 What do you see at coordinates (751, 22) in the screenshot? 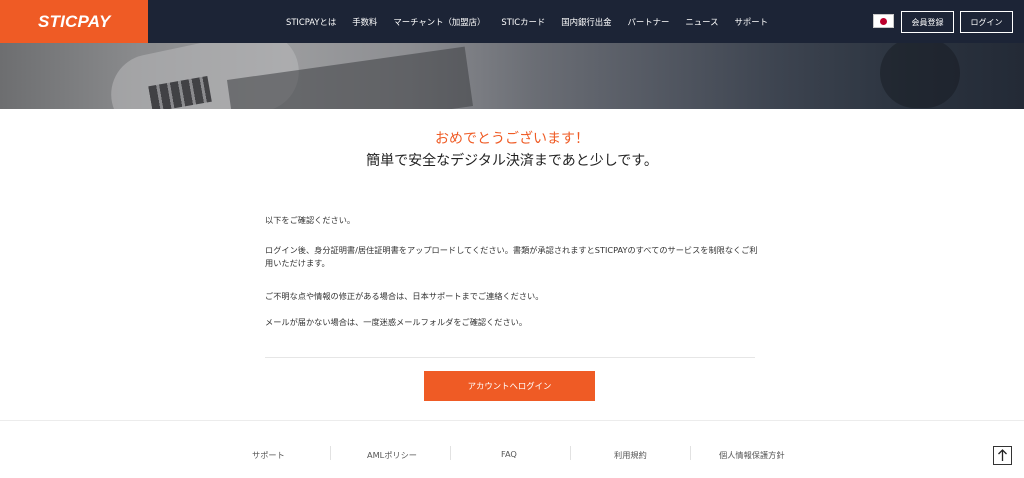
I see `nav-item-support: サポート` at bounding box center [751, 22].